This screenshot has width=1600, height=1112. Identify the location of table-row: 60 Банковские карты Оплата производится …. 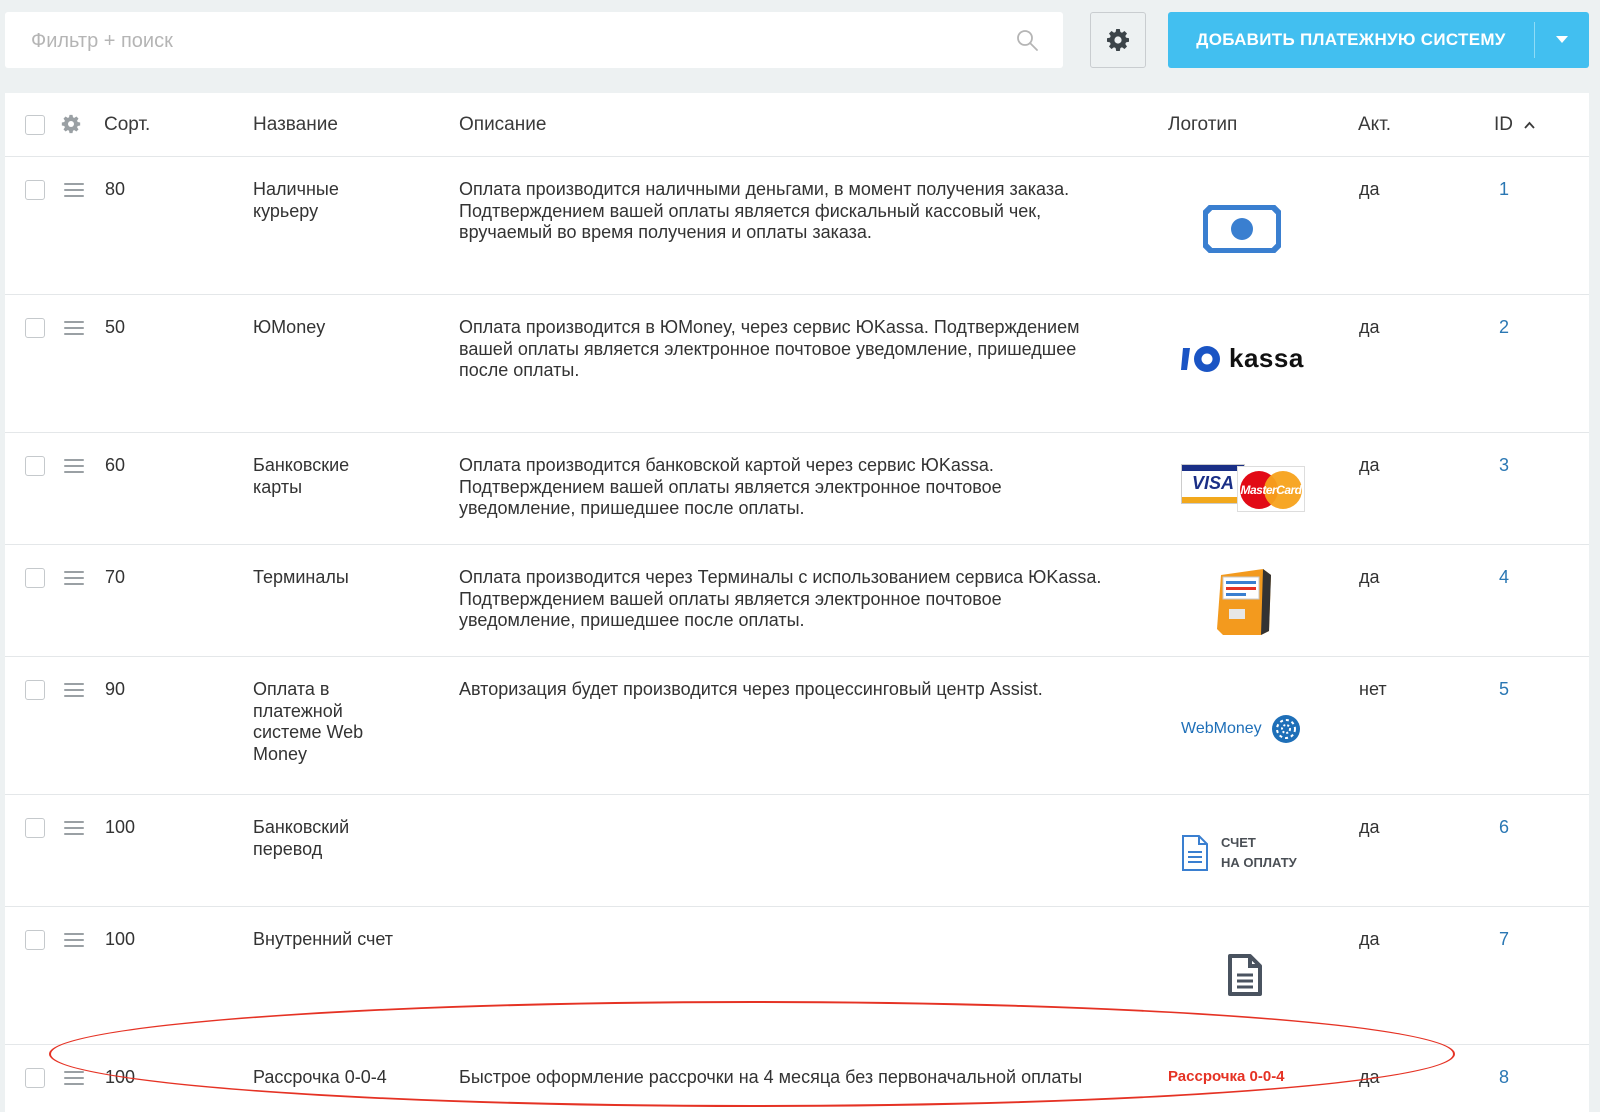
(797, 489).